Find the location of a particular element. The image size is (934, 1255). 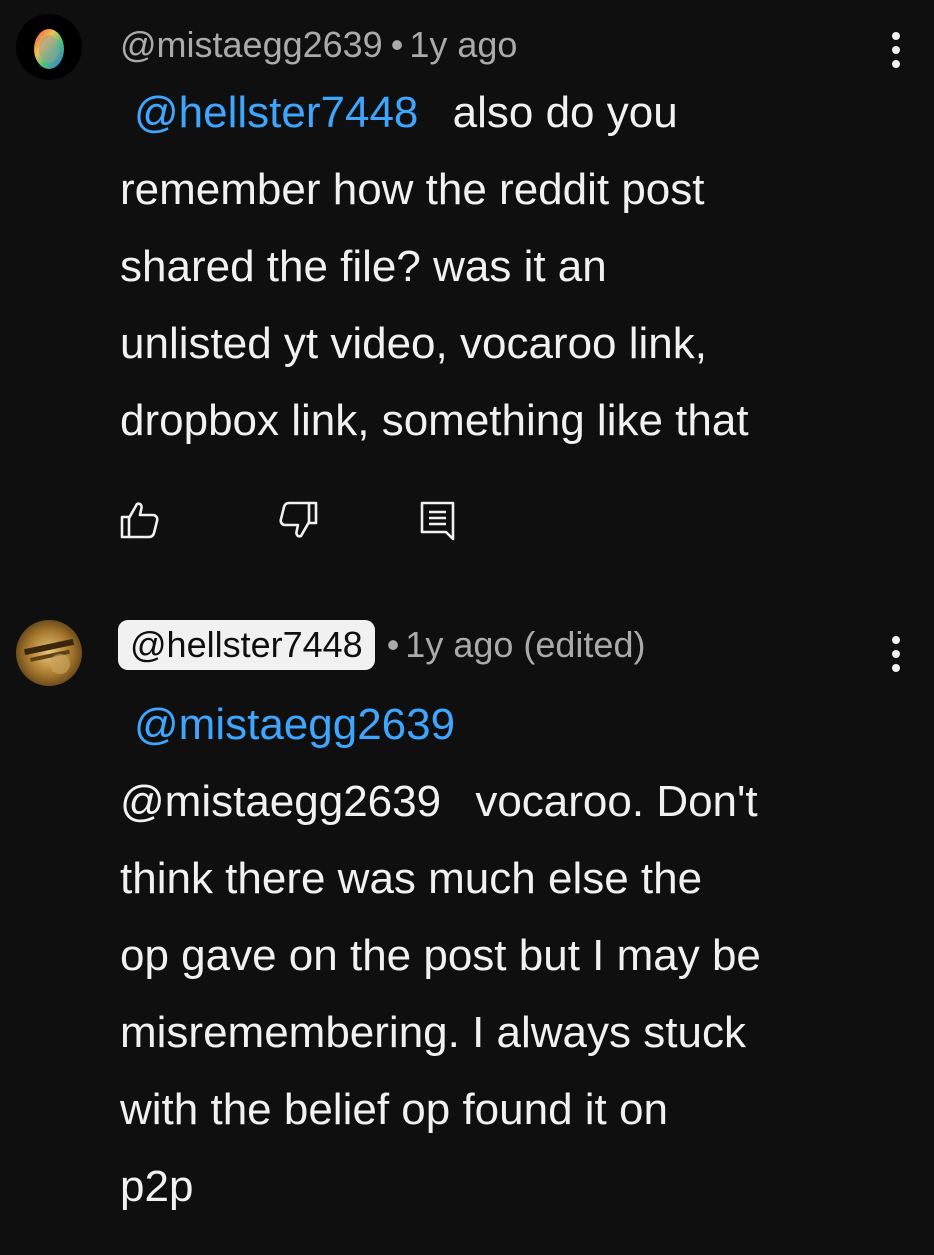

like-button is located at coordinates (140, 520).